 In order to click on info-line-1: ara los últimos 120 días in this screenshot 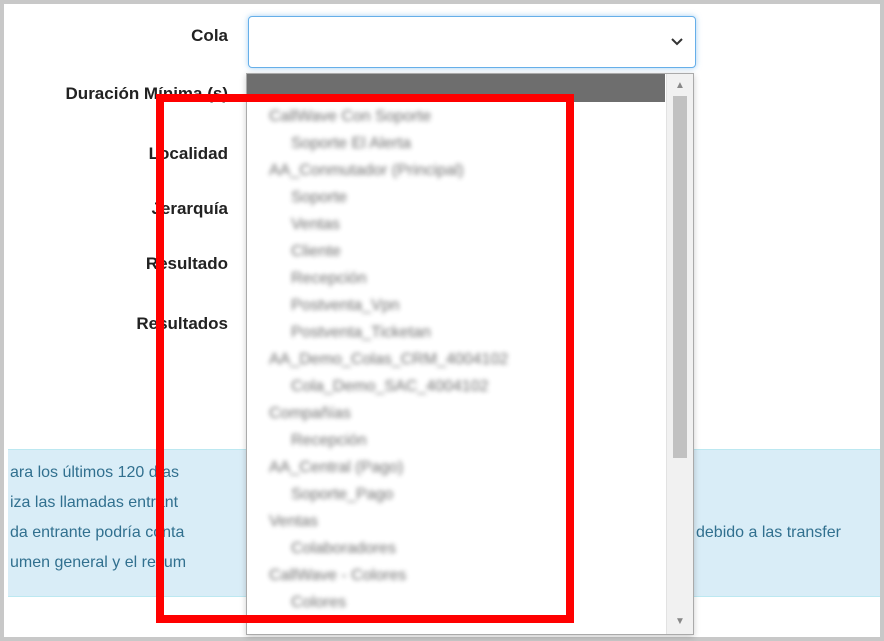, I will do `click(94, 472)`.